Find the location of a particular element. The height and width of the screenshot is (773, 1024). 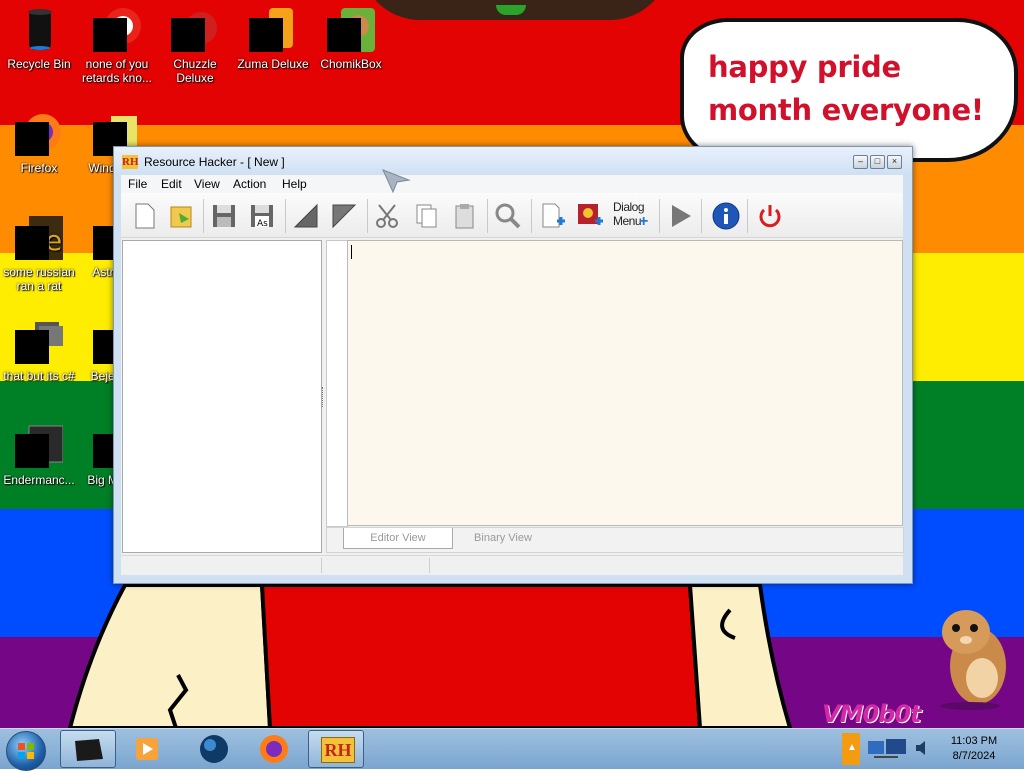

power-icon is located at coordinates (770, 216).